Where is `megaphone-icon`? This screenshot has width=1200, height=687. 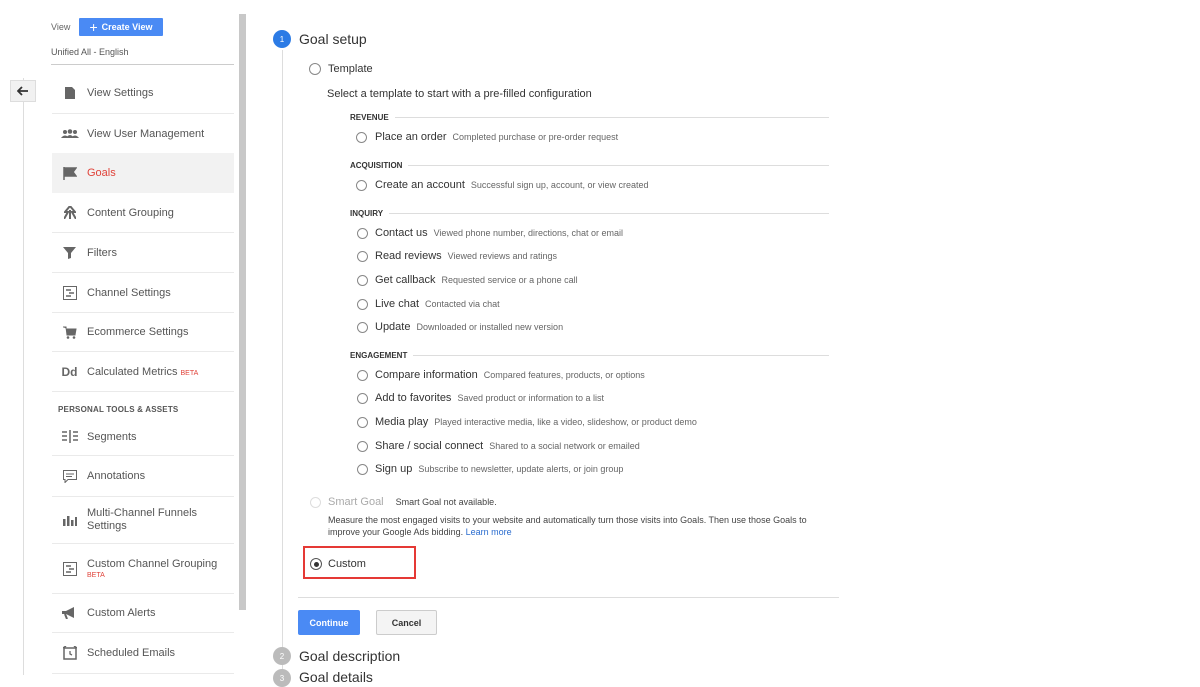
megaphone-icon is located at coordinates (69, 613).